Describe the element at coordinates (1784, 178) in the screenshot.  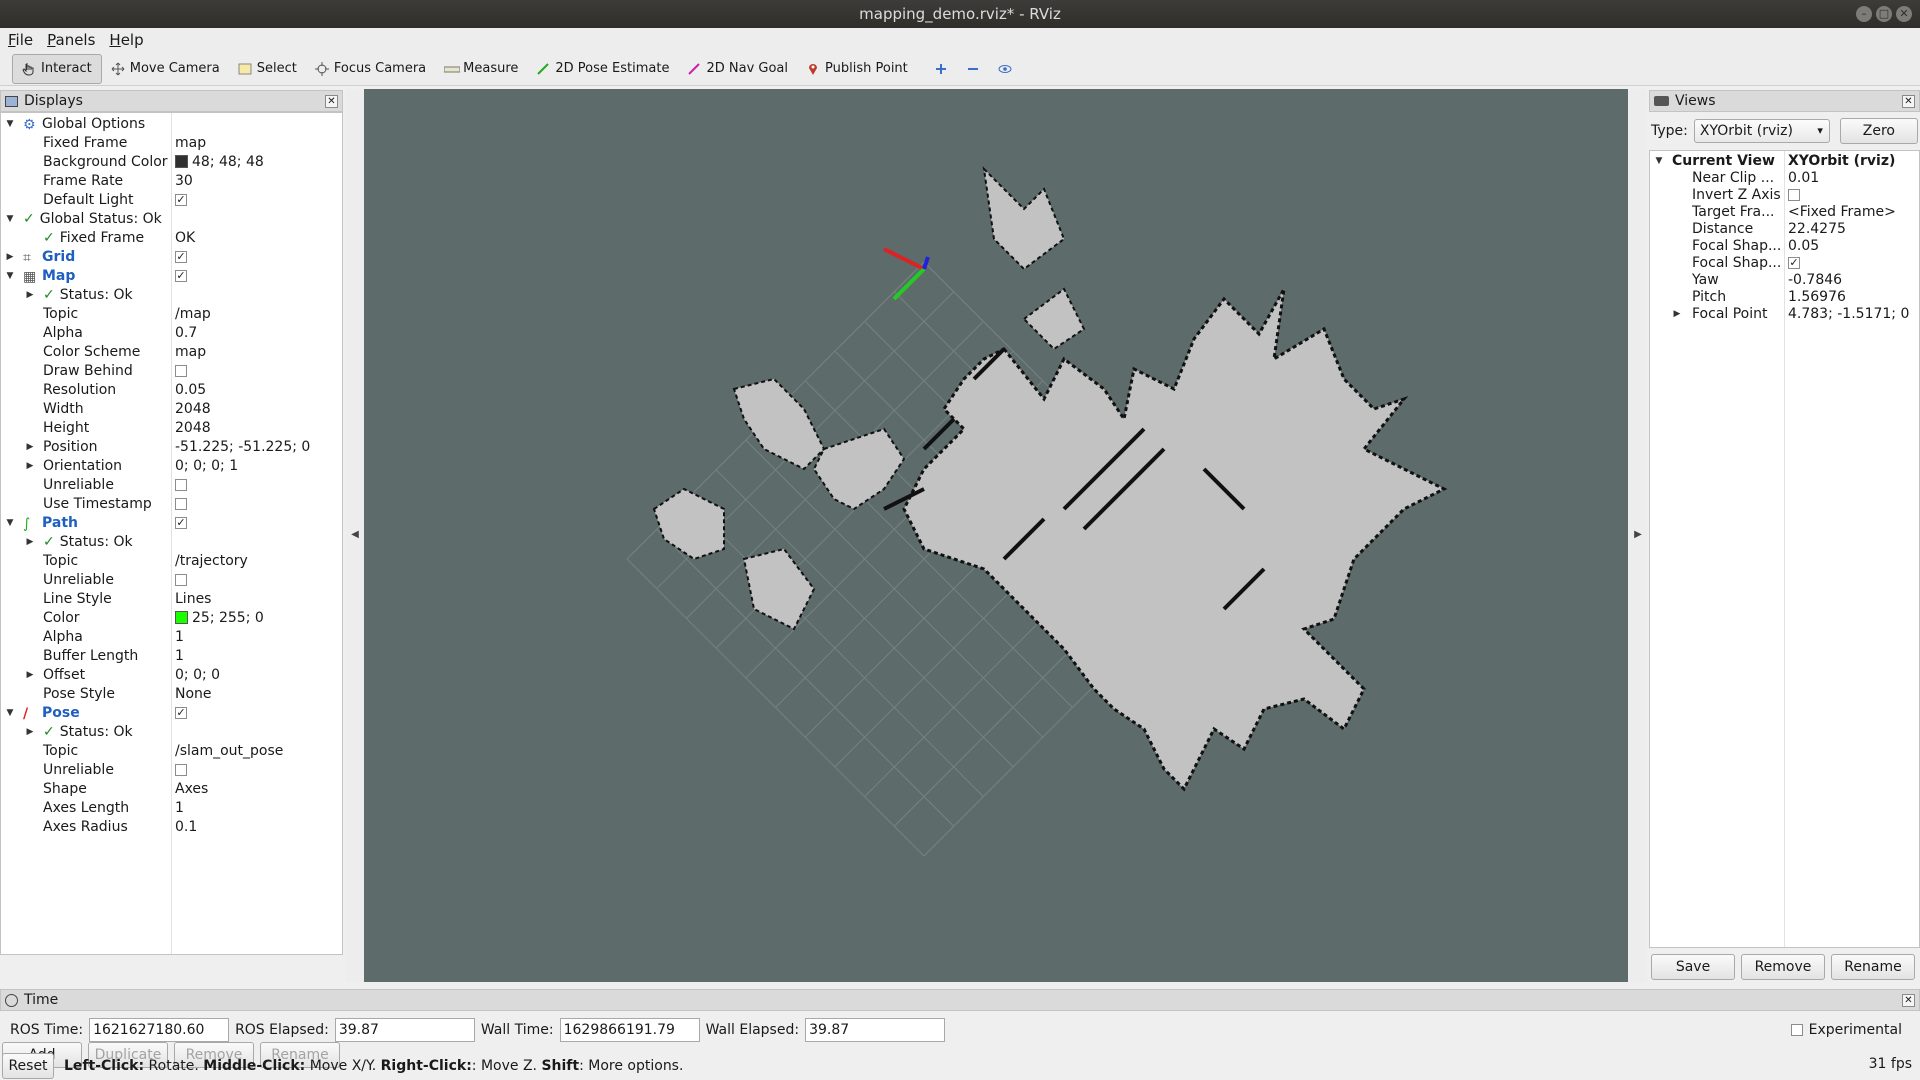
I see `view-property-row: Near Clip ... 0.01` at that location.